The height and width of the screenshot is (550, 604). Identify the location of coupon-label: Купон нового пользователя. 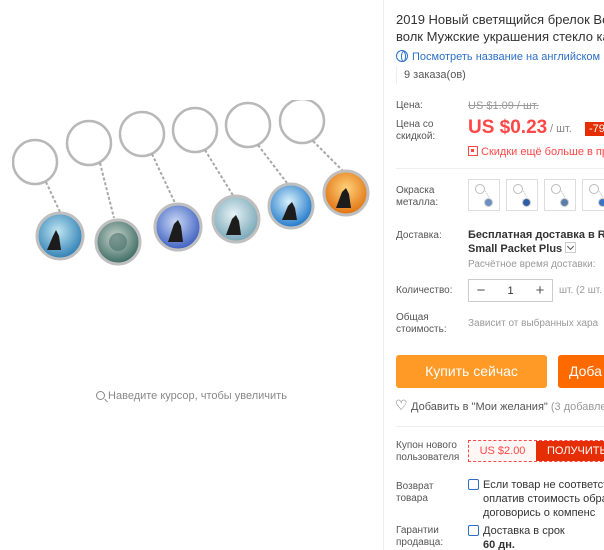
(428, 451).